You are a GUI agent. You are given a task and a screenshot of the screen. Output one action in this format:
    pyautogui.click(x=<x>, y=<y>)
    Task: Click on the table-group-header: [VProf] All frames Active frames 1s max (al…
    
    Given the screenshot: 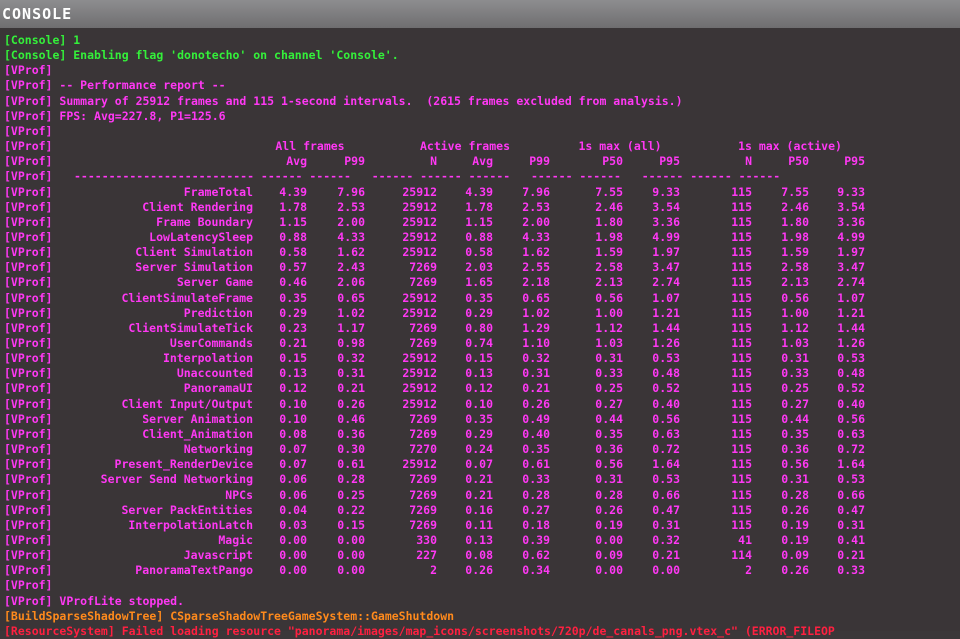 What is the action you would take?
    pyautogui.click(x=479, y=146)
    